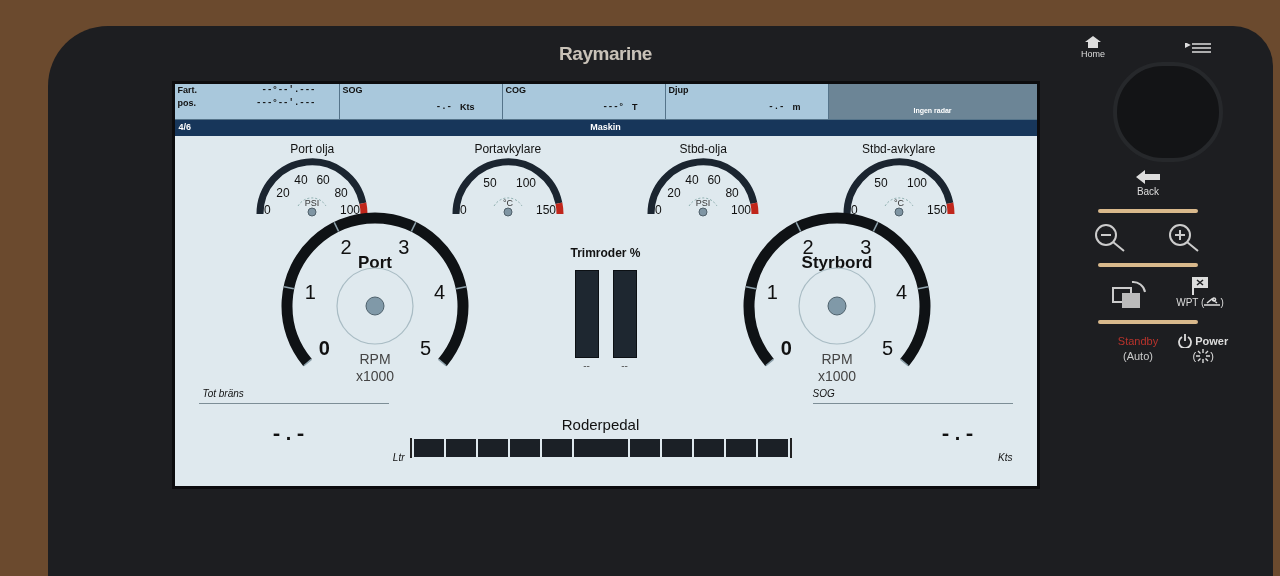  I want to click on data-value: ---°, so click(613, 107).